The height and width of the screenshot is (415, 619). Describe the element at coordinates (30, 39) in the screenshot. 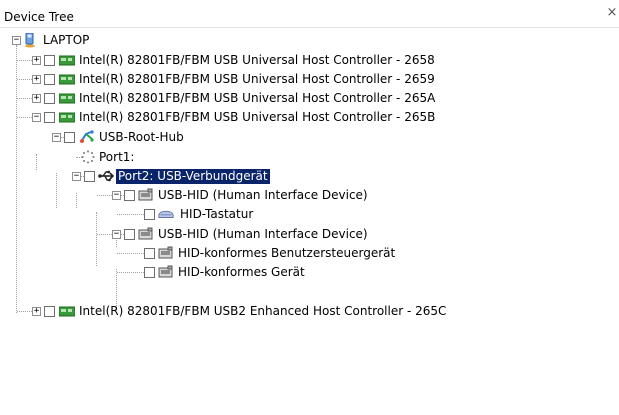

I see `computer-icon` at that location.